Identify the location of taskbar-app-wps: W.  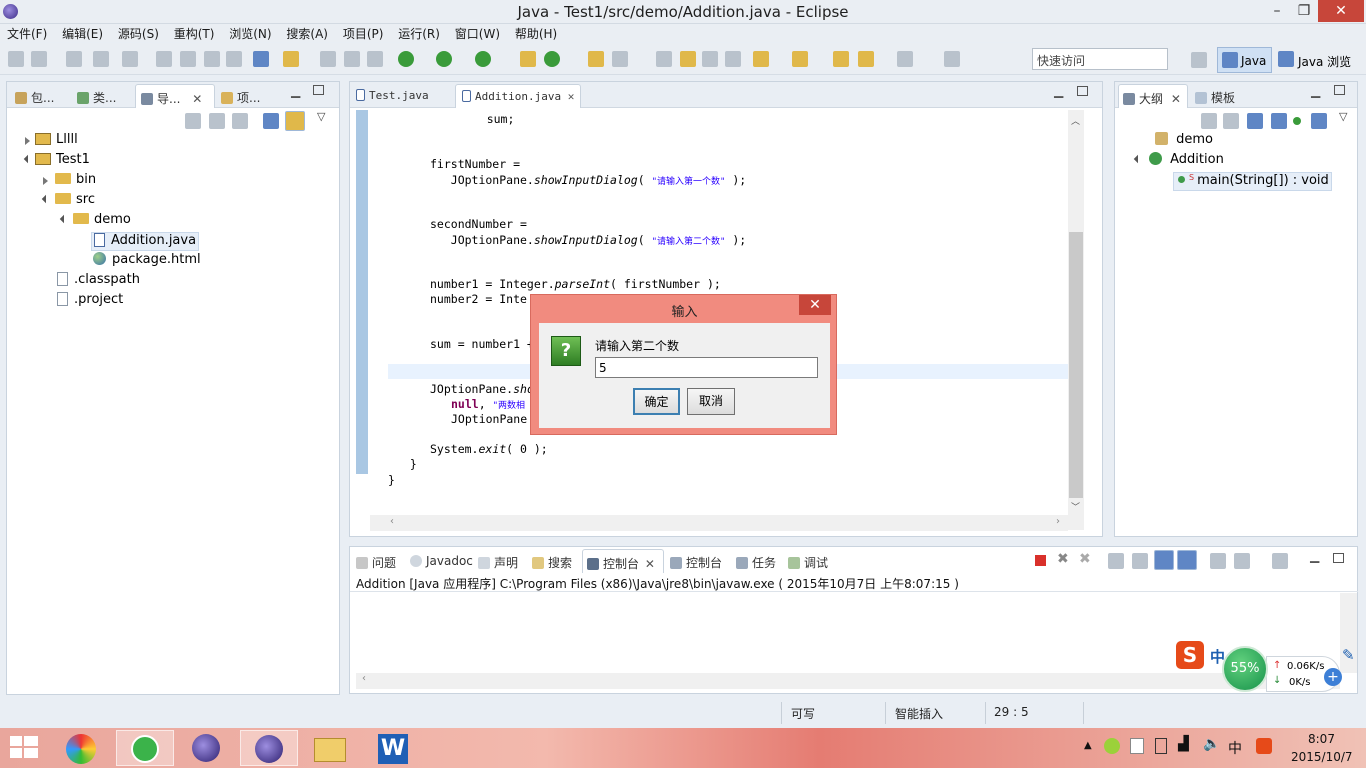
(393, 748).